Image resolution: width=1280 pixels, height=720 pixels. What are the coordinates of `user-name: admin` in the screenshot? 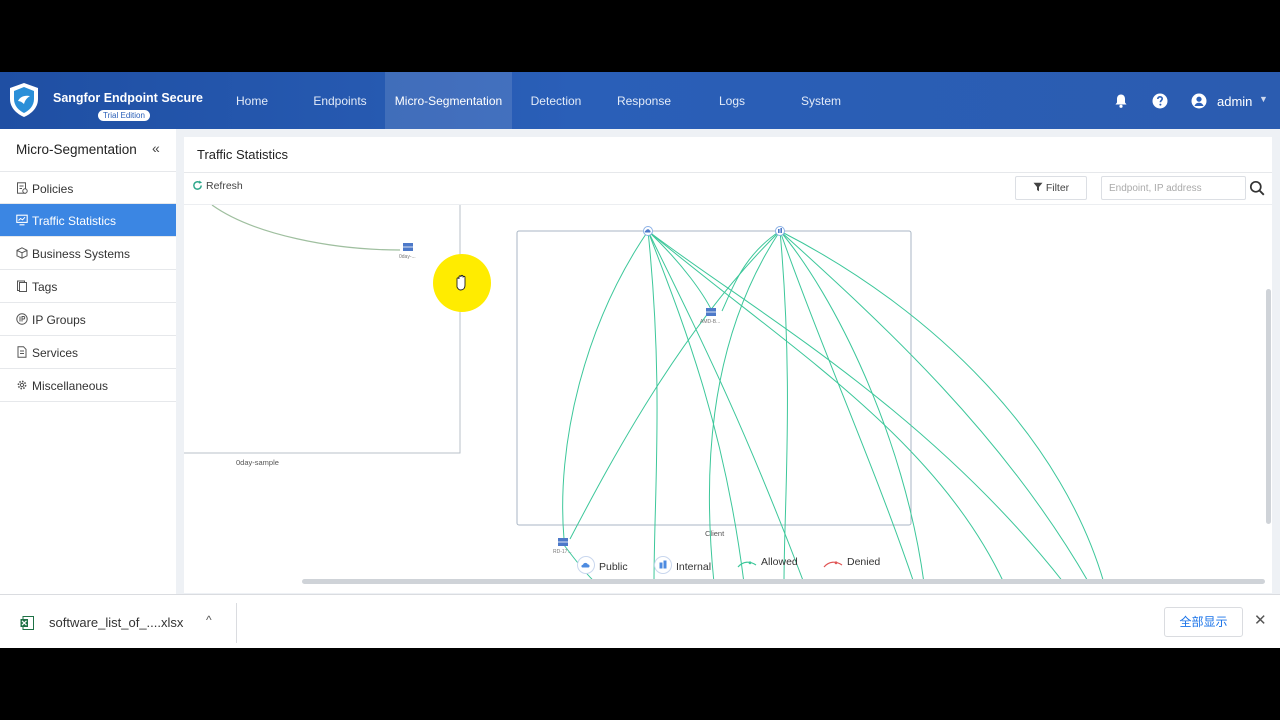 It's located at (1234, 101).